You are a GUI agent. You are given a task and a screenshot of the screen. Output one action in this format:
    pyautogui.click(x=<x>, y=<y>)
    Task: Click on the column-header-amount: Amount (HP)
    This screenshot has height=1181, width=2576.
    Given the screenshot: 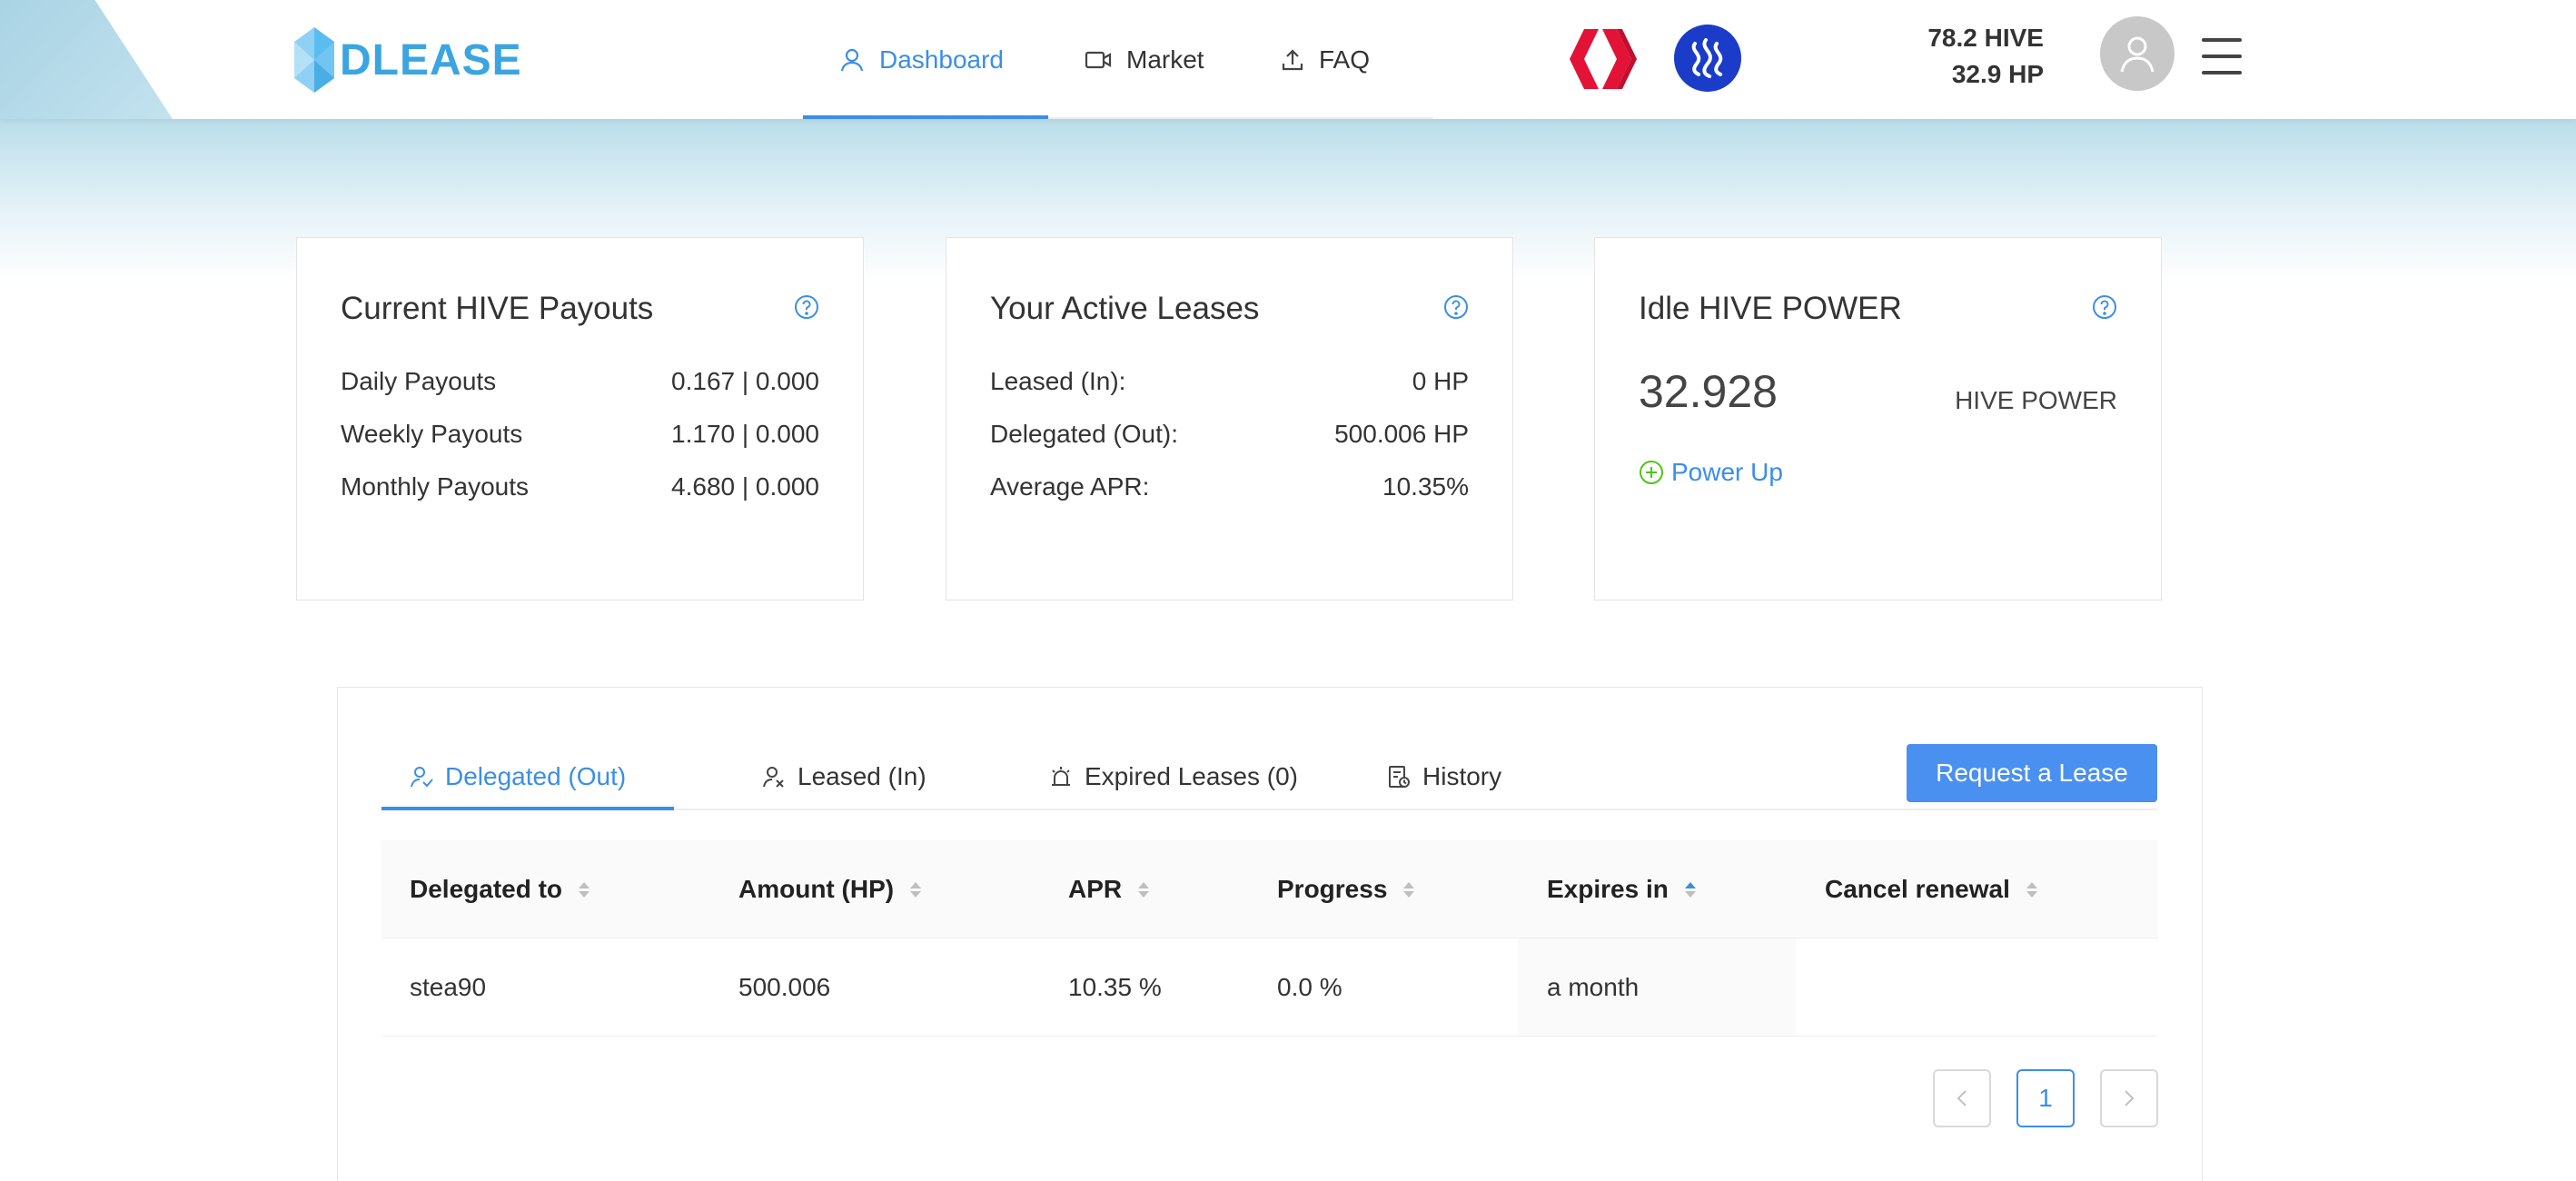 What is the action you would take?
    pyautogui.click(x=830, y=889)
    